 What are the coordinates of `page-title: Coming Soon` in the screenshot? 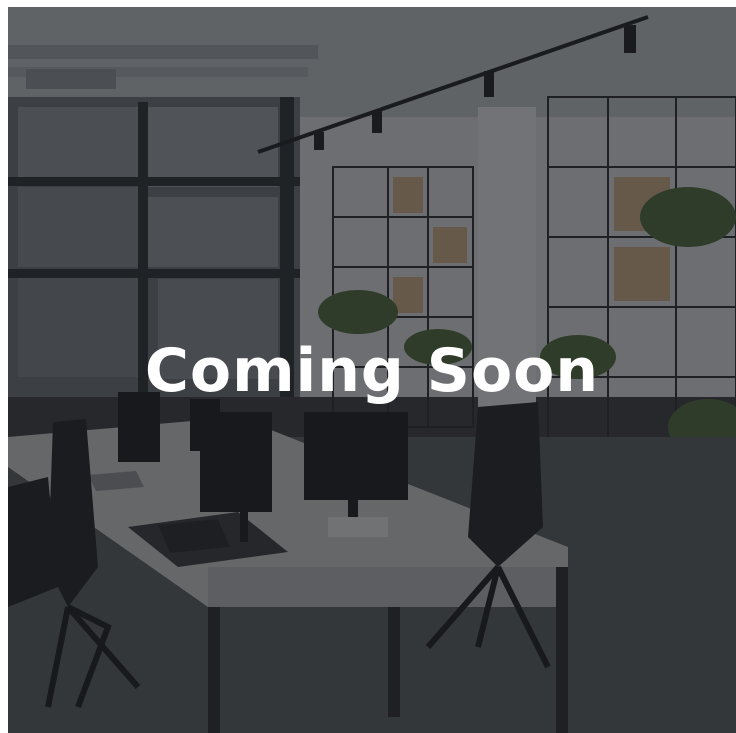 It's located at (372, 371).